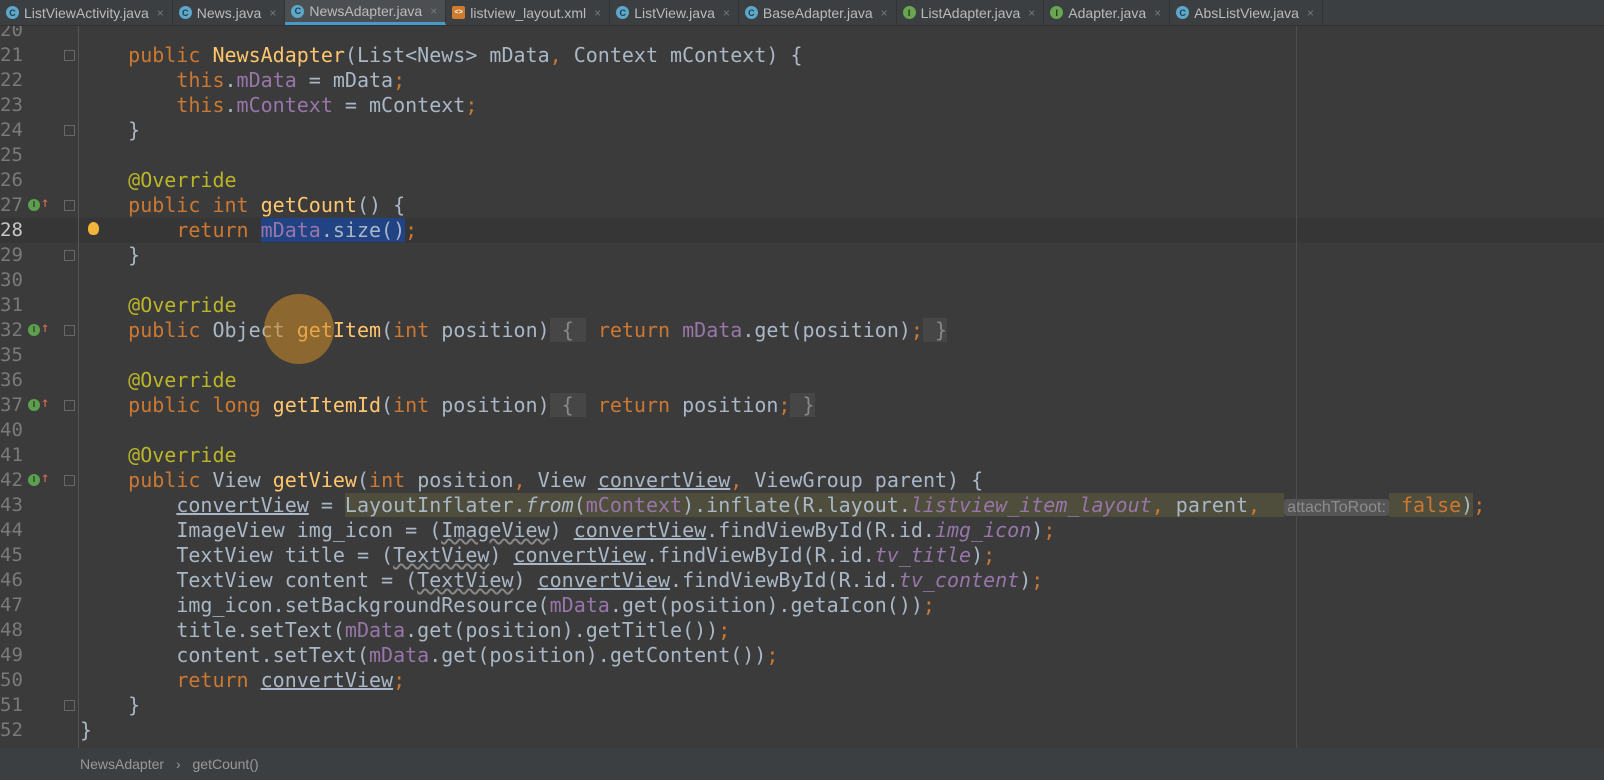 This screenshot has width=1604, height=780. Describe the element at coordinates (226, 764) in the screenshot. I see `breadcrumb-method: getCount()` at that location.